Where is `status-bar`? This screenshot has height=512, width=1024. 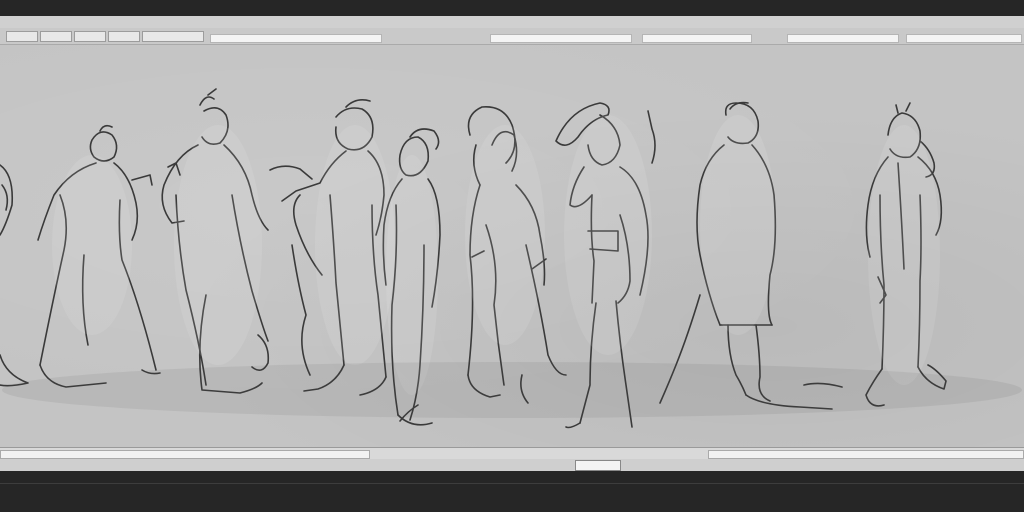
status-bar is located at coordinates (512, 465).